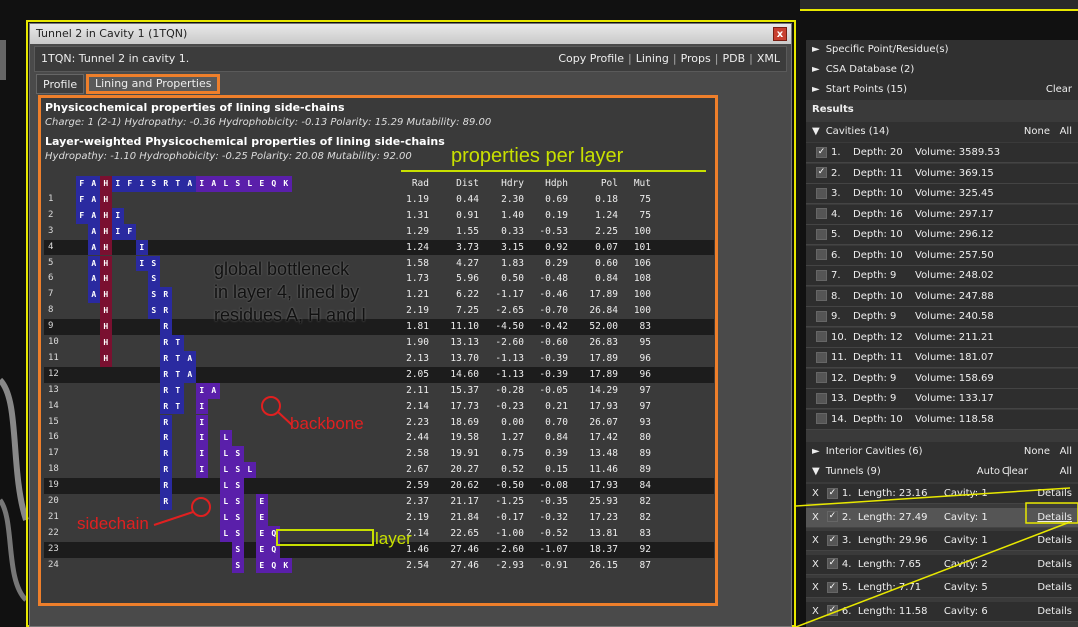 The image size is (1078, 627). Describe the element at coordinates (936, 557) in the screenshot. I see `callout-lines` at that location.